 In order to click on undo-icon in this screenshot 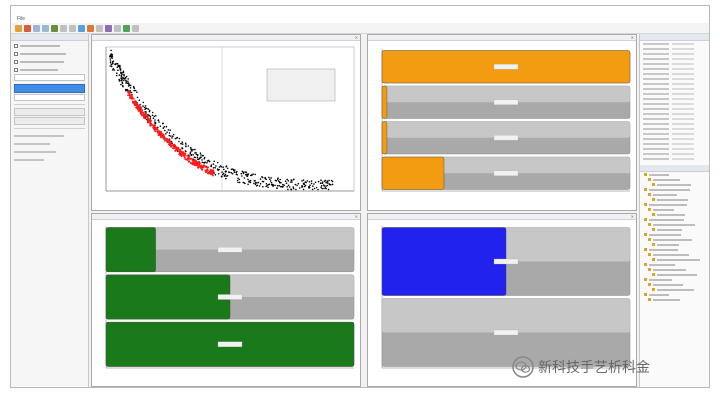, I will do `click(36, 28)`.